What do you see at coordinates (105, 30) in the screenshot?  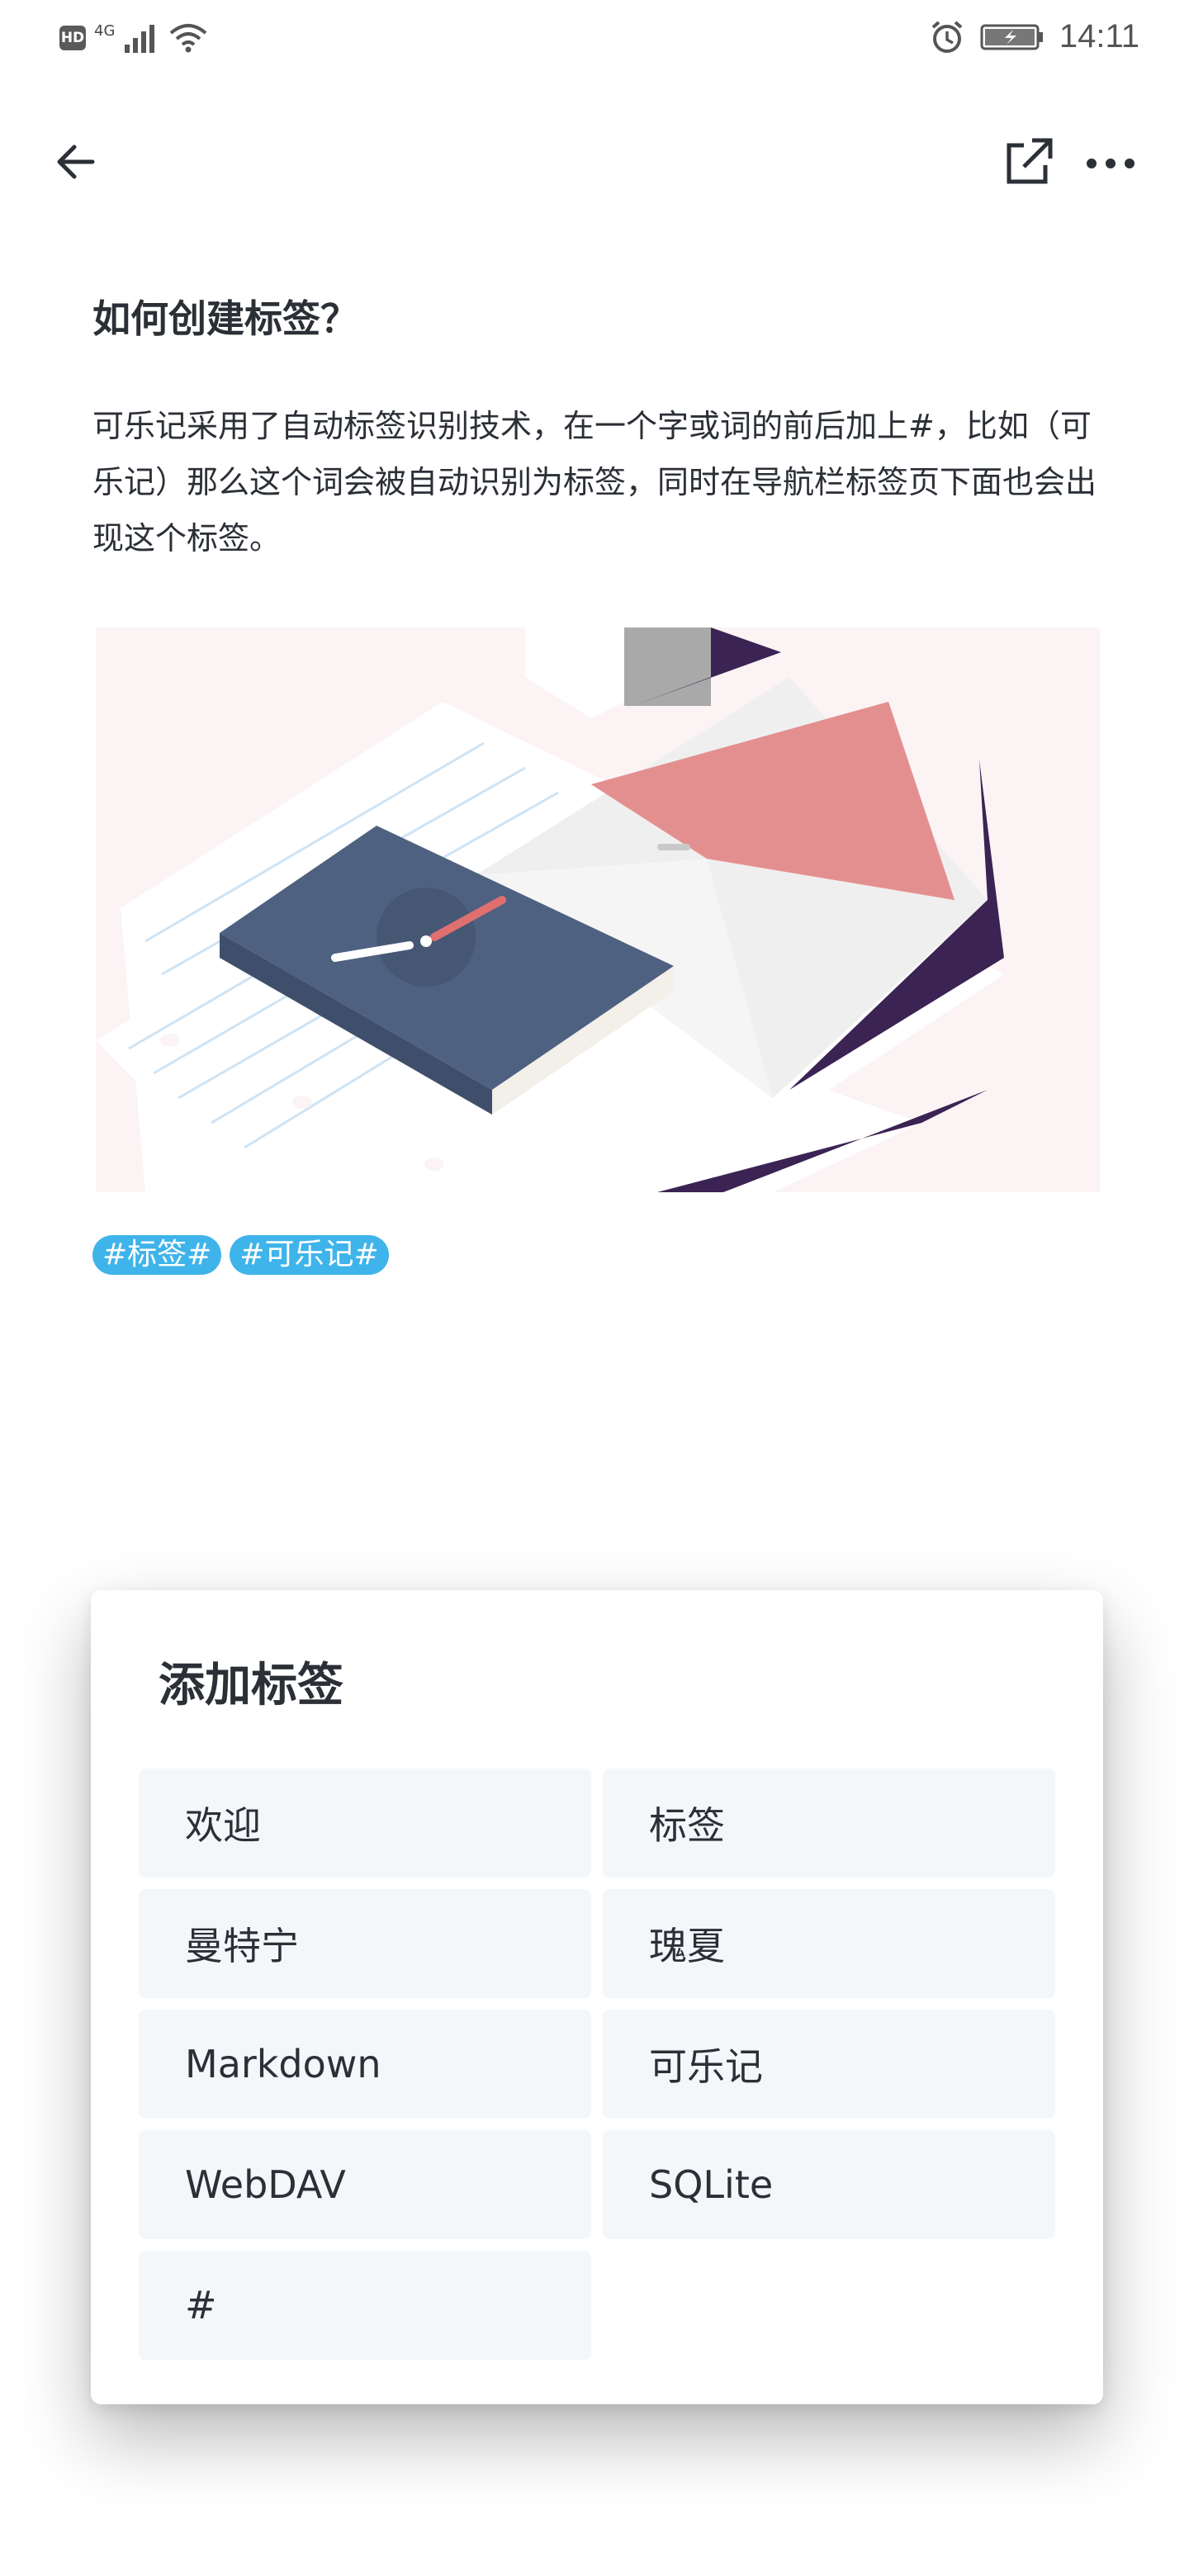 I see `network-type: 4G` at bounding box center [105, 30].